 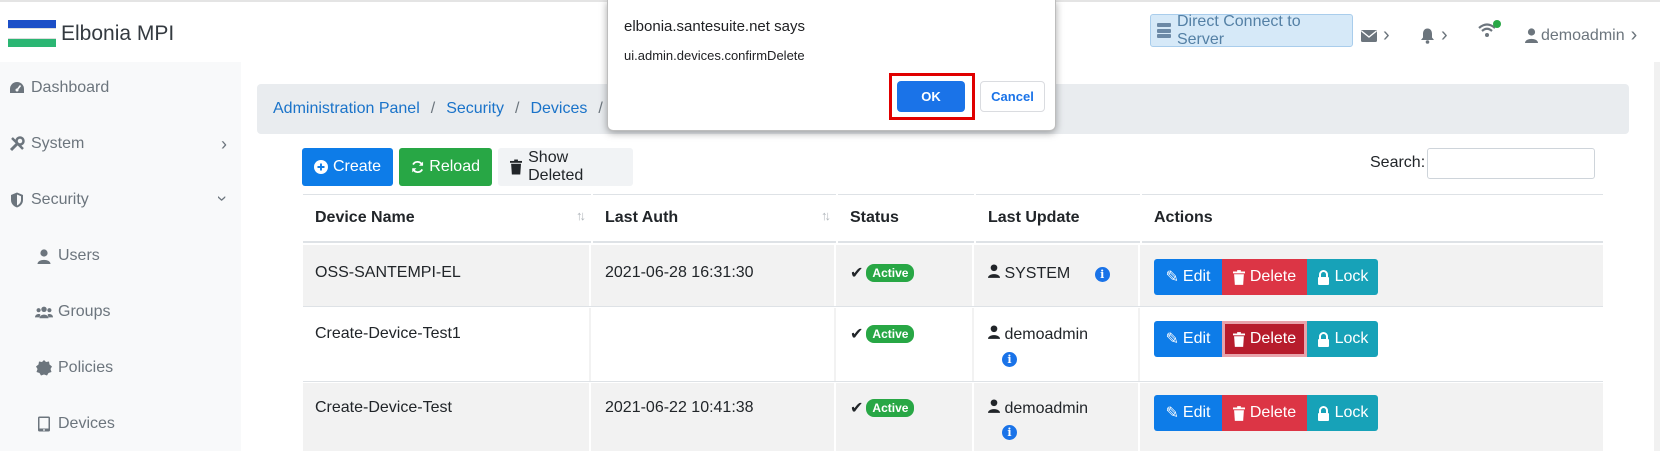 What do you see at coordinates (1369, 35) in the screenshot?
I see `envelope-icon` at bounding box center [1369, 35].